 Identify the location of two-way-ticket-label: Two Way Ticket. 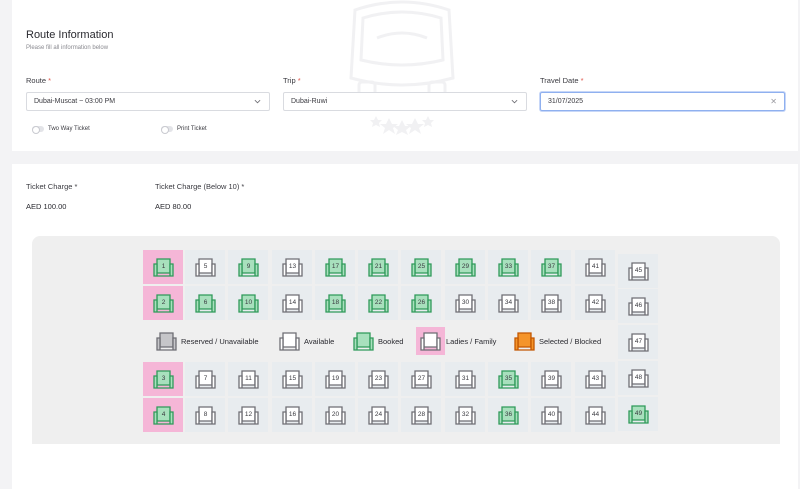
(69, 129).